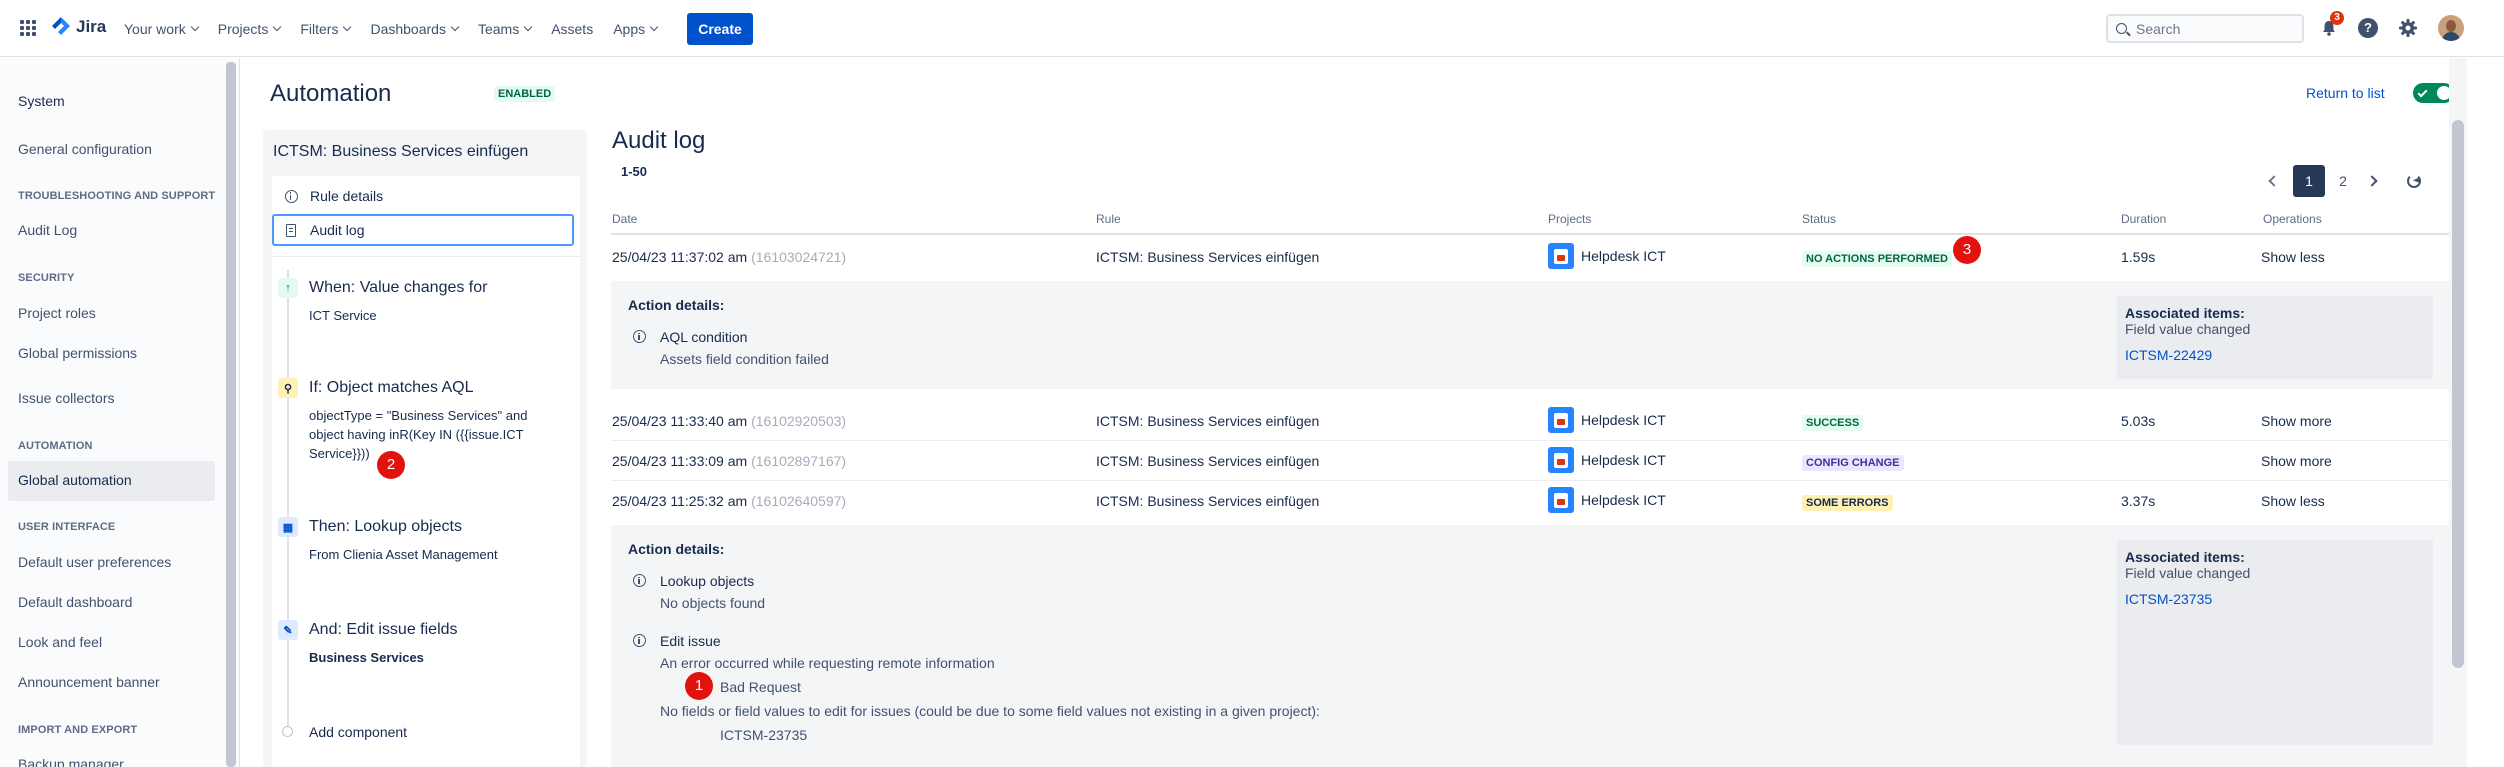 This screenshot has height=767, width=2504. What do you see at coordinates (1607, 500) in the screenshot?
I see `row-4-project: Helpdesk ICT` at bounding box center [1607, 500].